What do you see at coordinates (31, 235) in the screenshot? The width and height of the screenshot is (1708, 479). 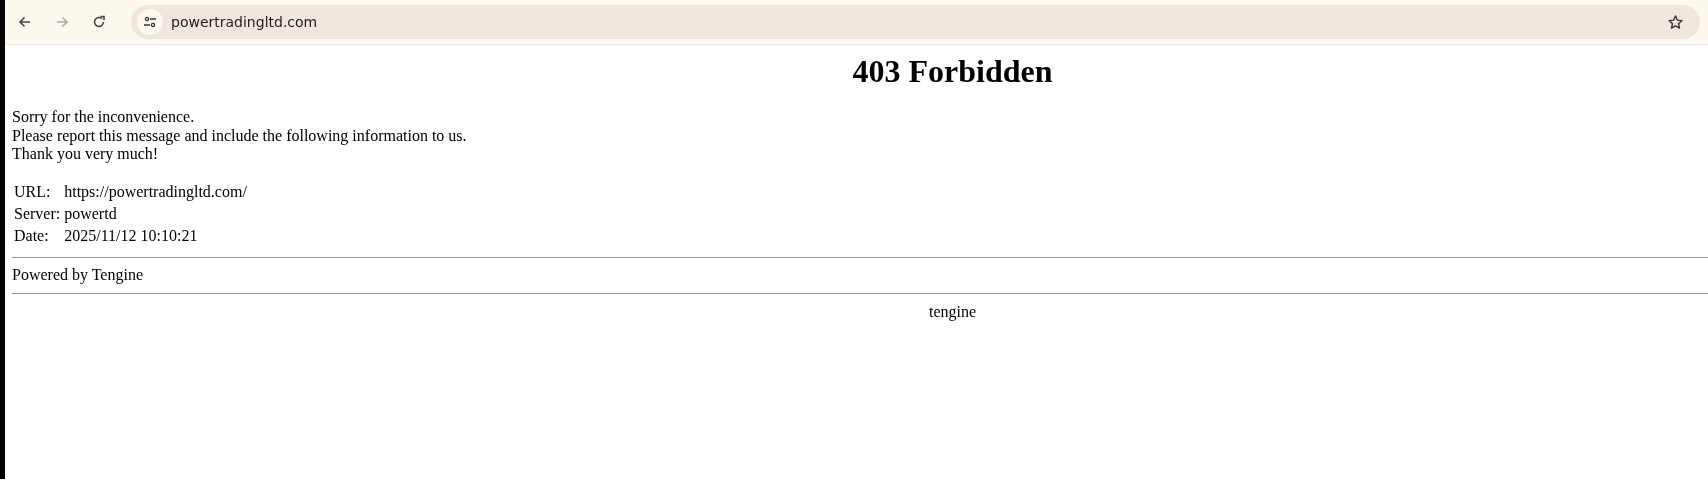 I see `info-label: Date:` at bounding box center [31, 235].